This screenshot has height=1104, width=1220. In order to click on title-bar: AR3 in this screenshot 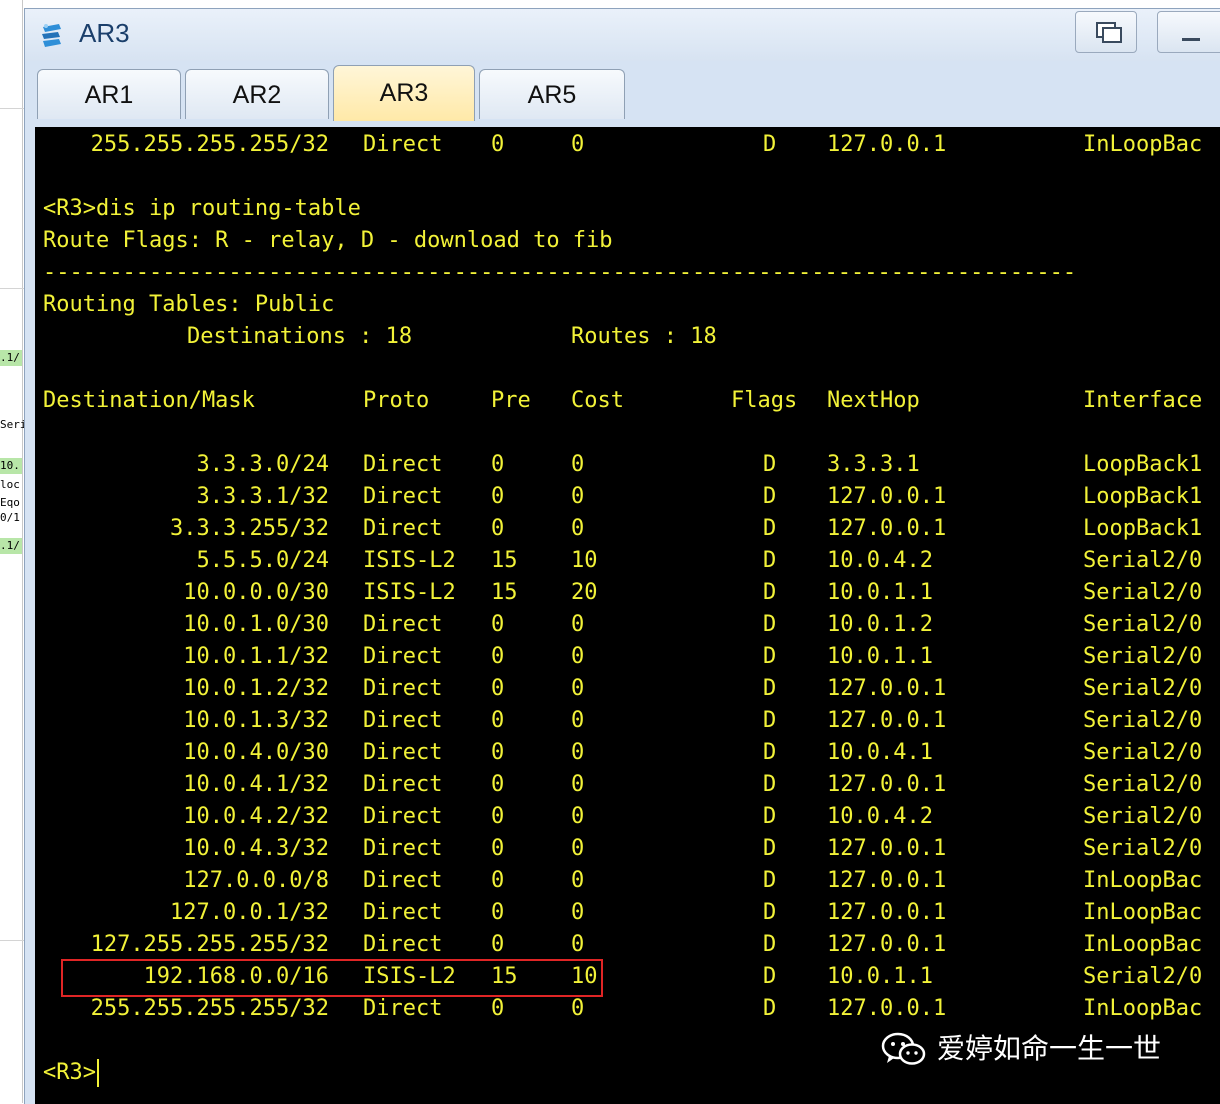, I will do `click(622, 35)`.